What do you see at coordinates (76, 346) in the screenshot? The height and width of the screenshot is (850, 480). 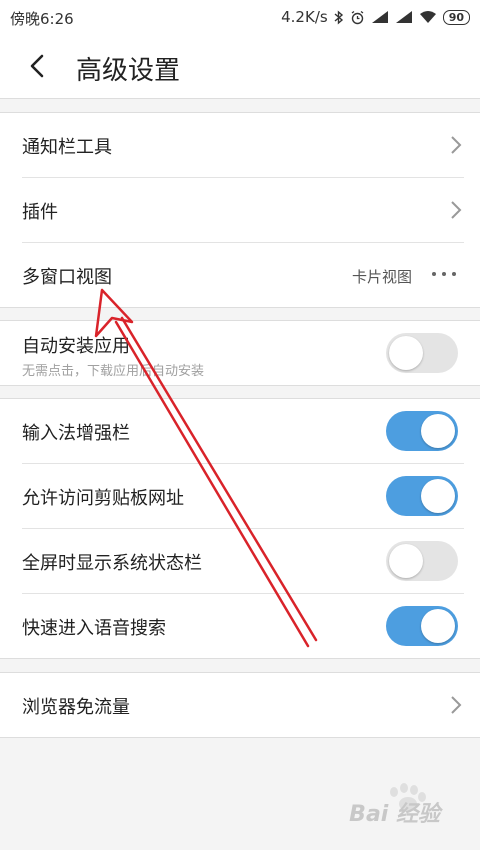 I see `row-label: 自动安装应用` at bounding box center [76, 346].